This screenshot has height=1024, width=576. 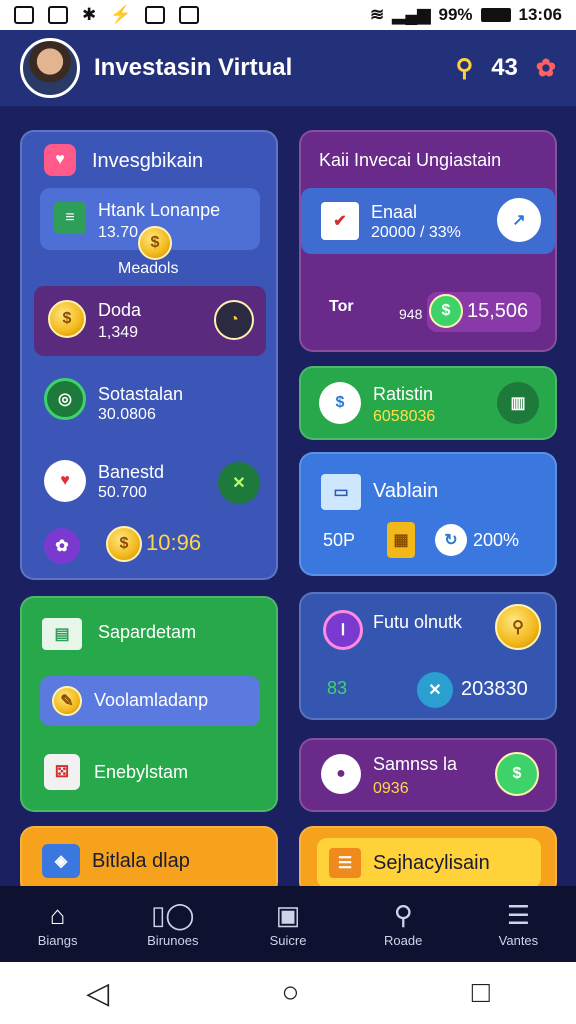 What do you see at coordinates (428, 775) in the screenshot?
I see `samnss-card: ● Samnss la 0936 $` at bounding box center [428, 775].